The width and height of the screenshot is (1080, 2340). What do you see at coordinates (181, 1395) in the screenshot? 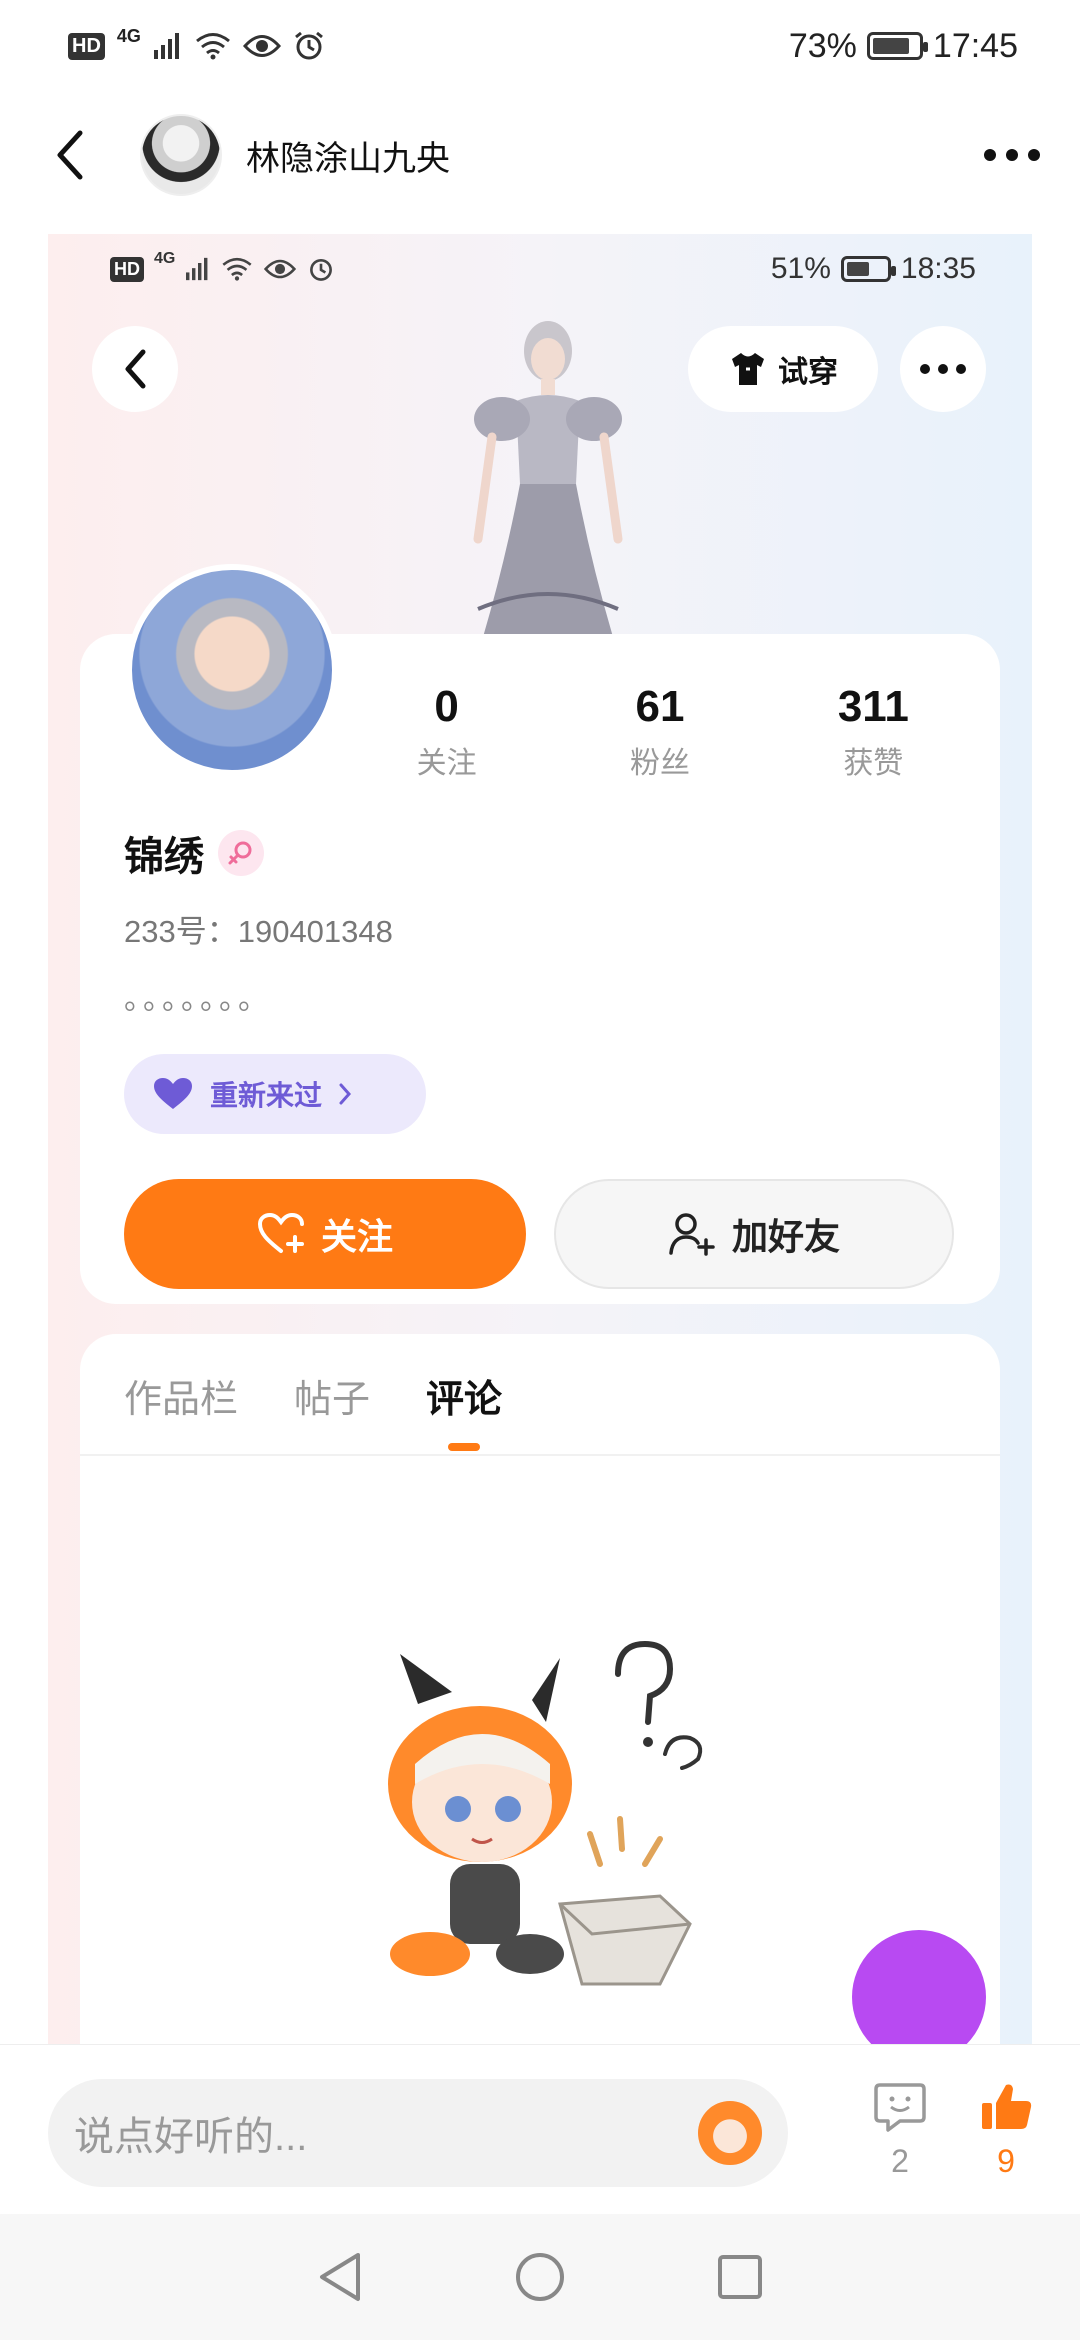
I see `tab-works: 作品栏` at bounding box center [181, 1395].